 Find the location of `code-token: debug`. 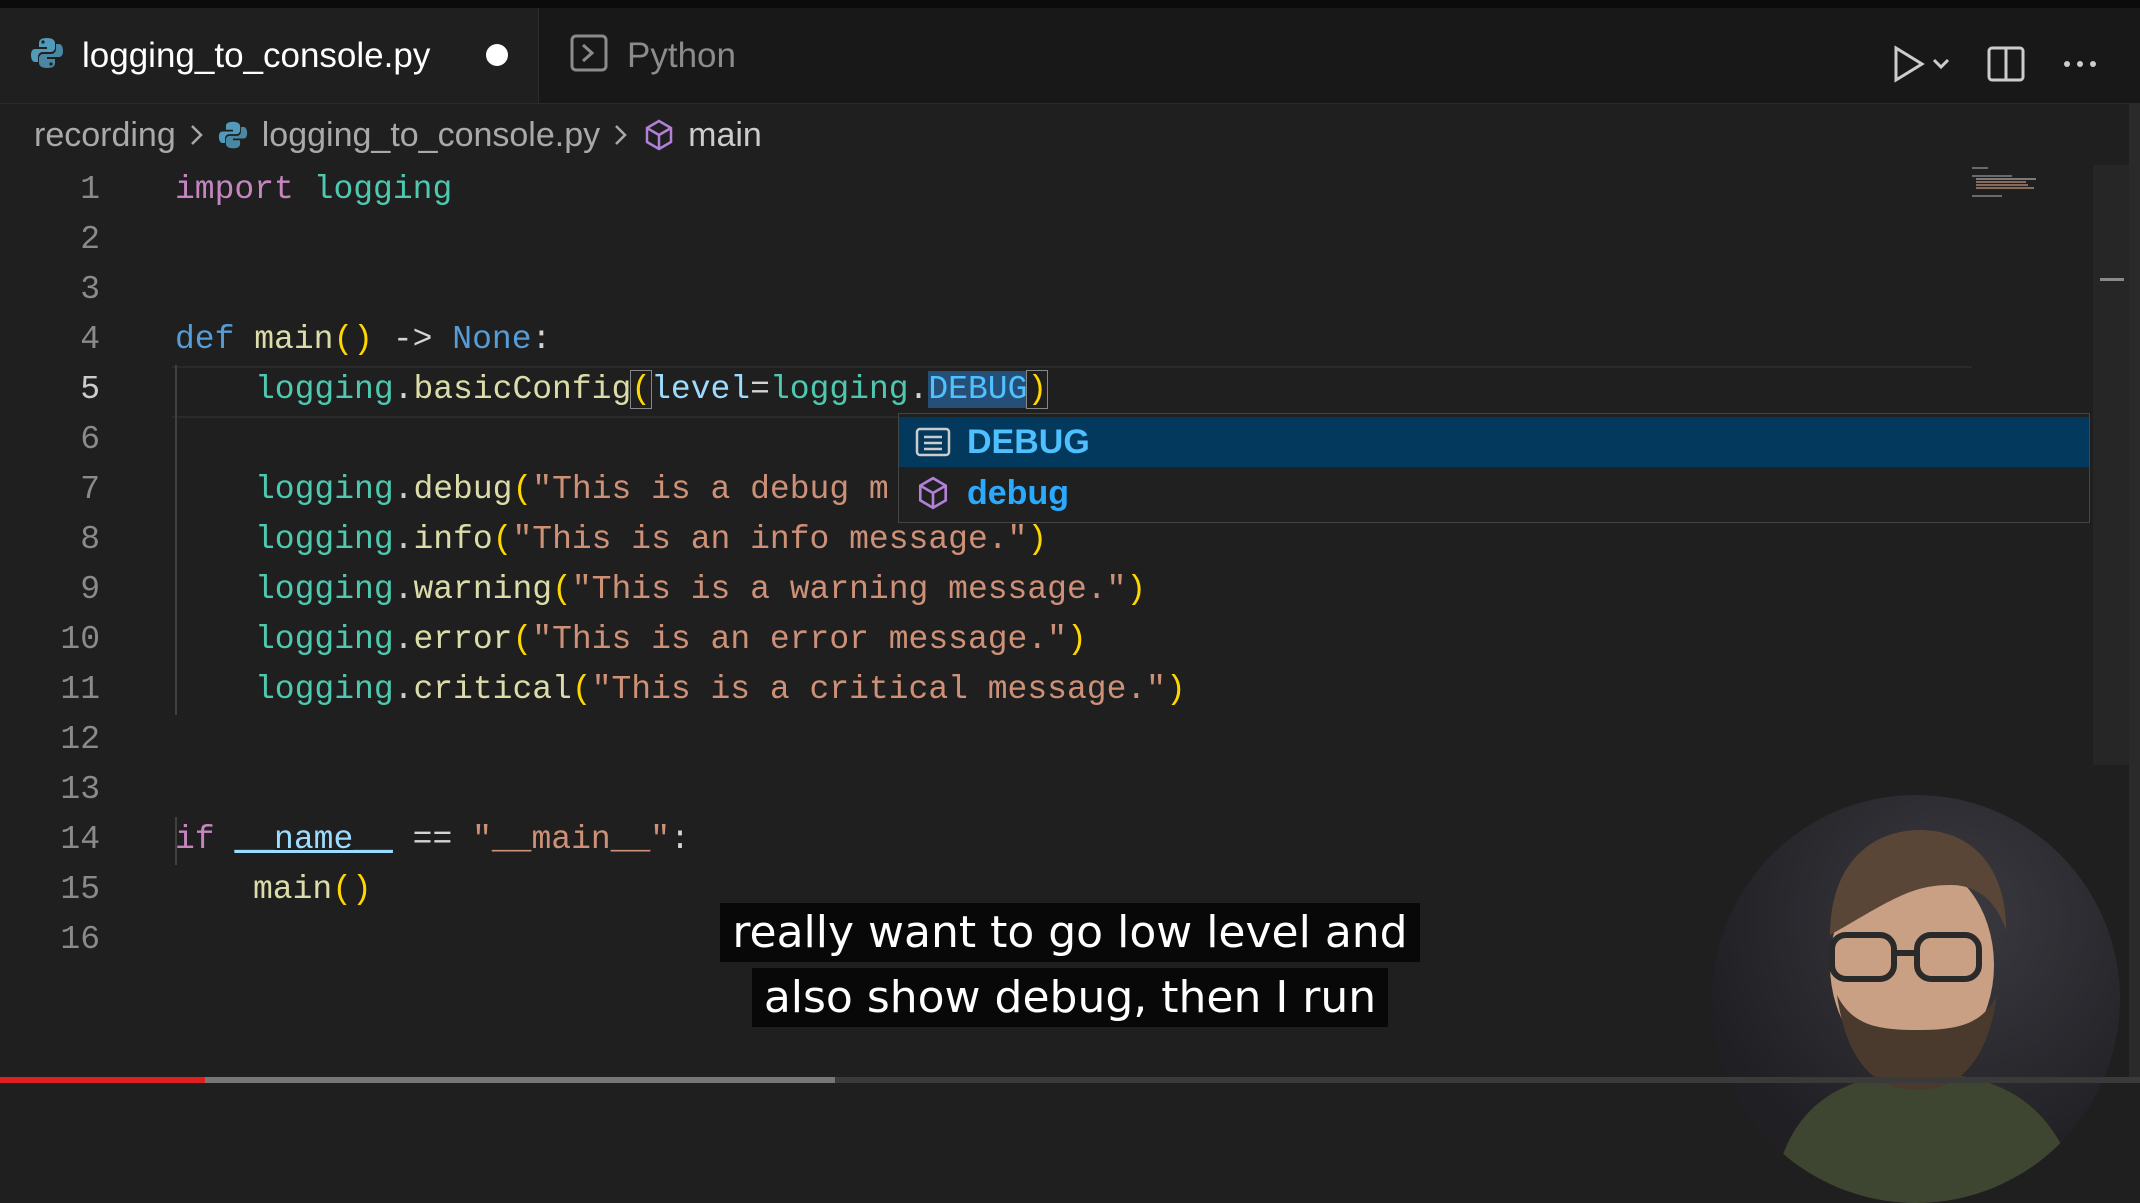

code-token: debug is located at coordinates (463, 489).